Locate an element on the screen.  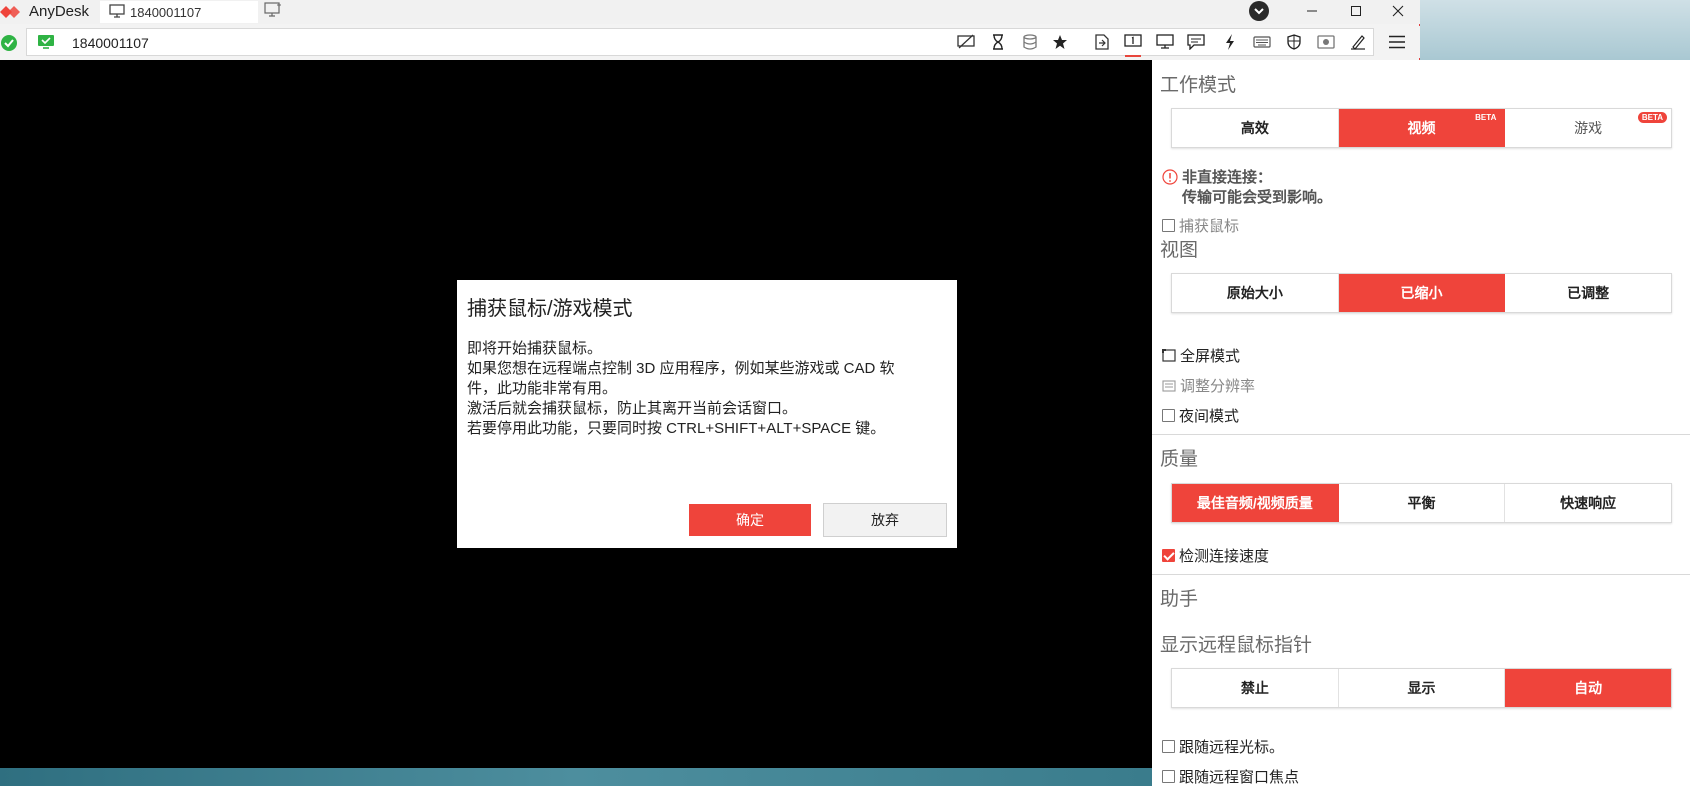
work-mode-heading: 工作模式 is located at coordinates (1198, 85).